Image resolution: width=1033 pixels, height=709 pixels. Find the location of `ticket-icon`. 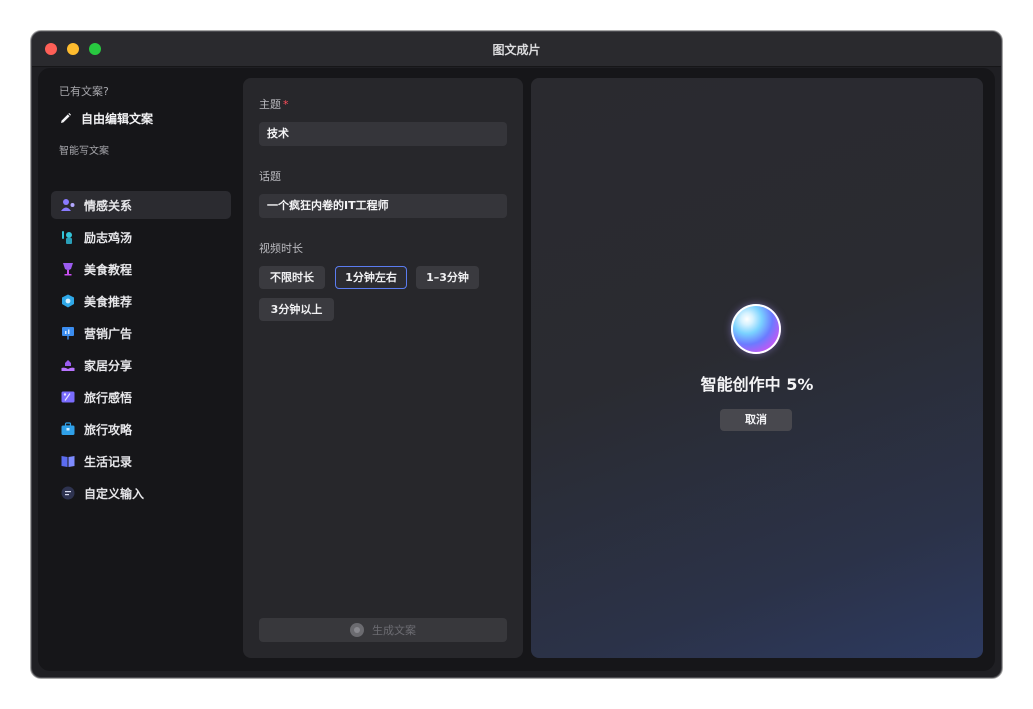

ticket-icon is located at coordinates (68, 397).